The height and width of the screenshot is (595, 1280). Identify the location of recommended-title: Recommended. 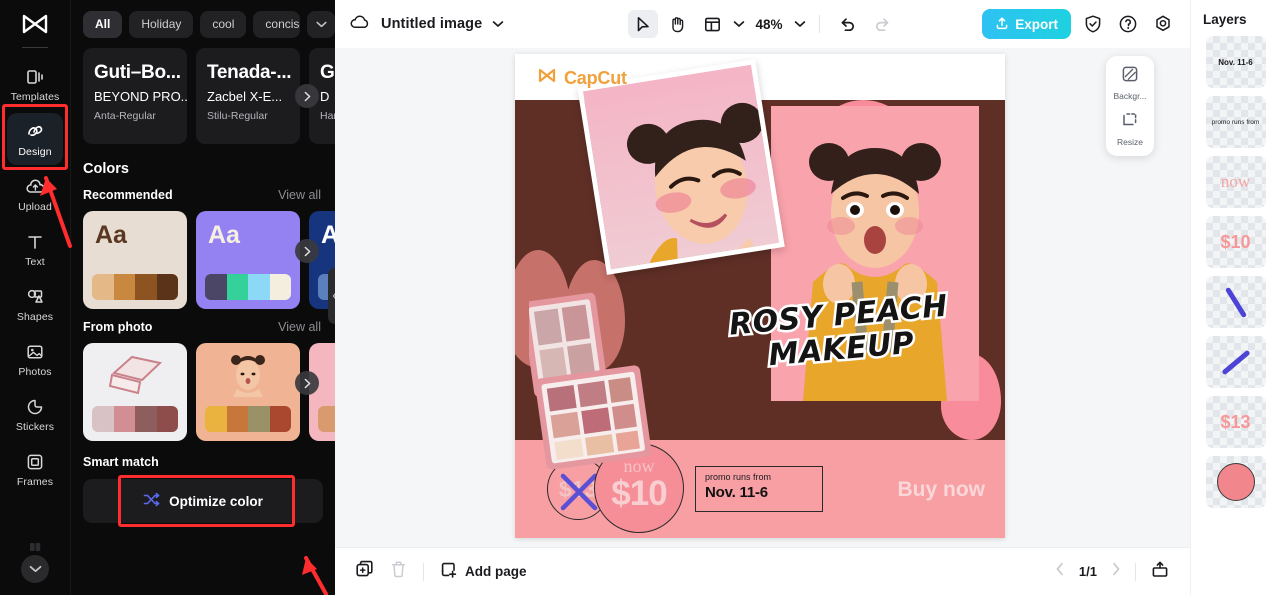
(128, 195).